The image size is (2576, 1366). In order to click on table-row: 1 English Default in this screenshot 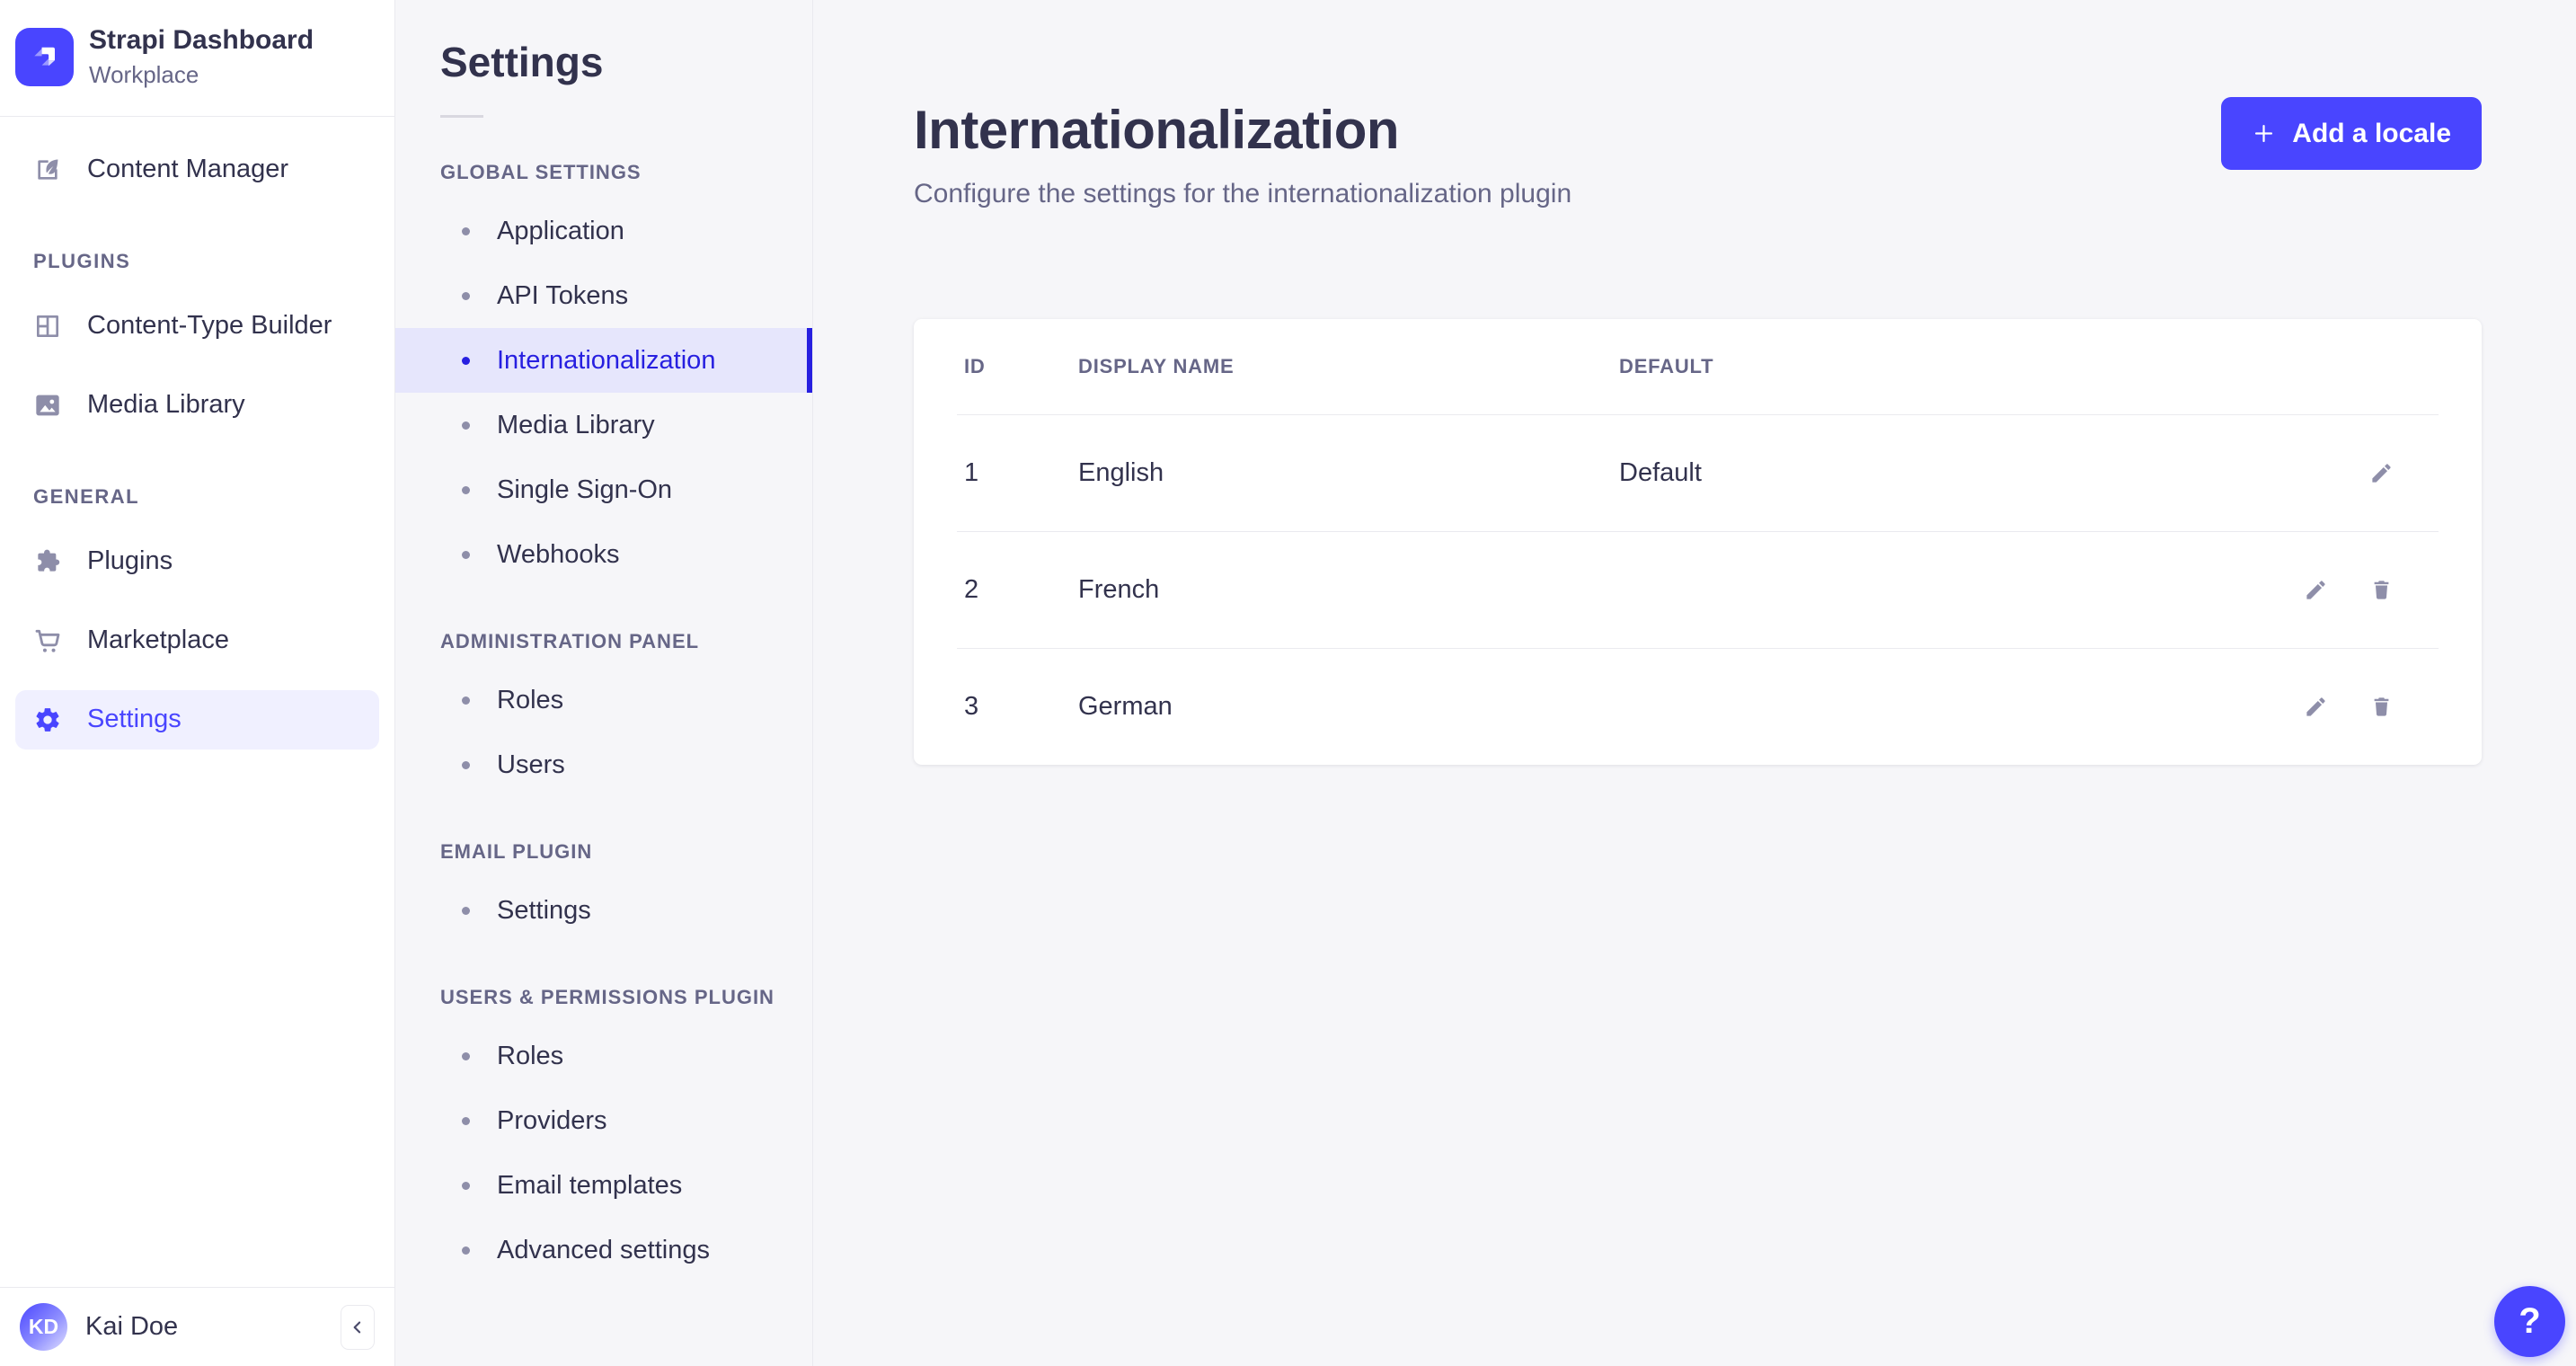, I will do `click(1698, 473)`.